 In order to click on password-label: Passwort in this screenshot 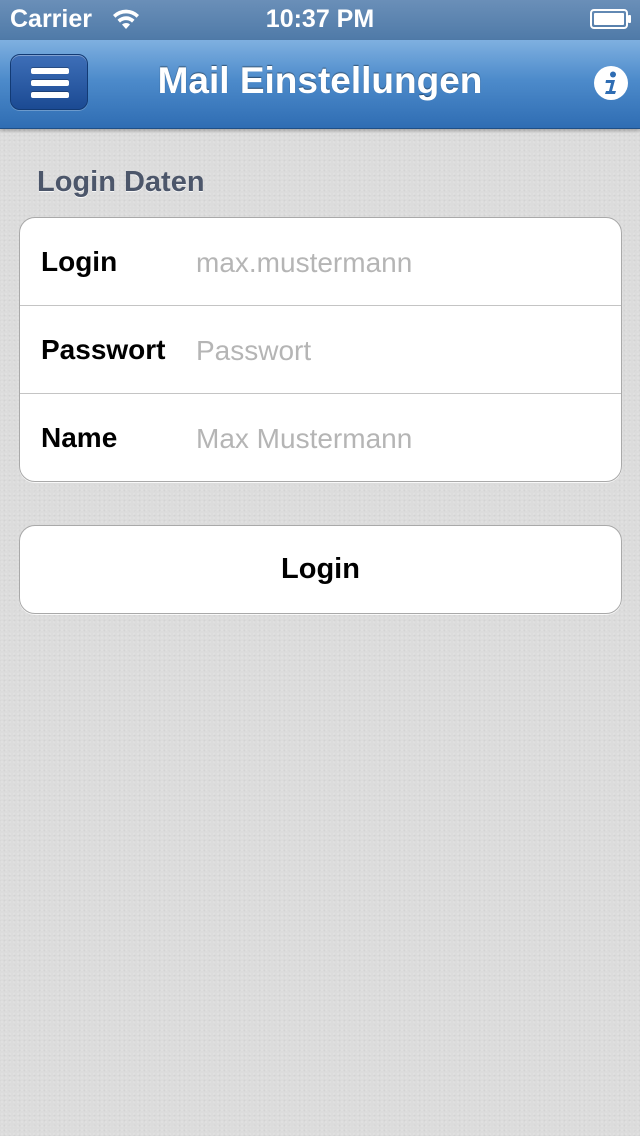, I will do `click(103, 349)`.